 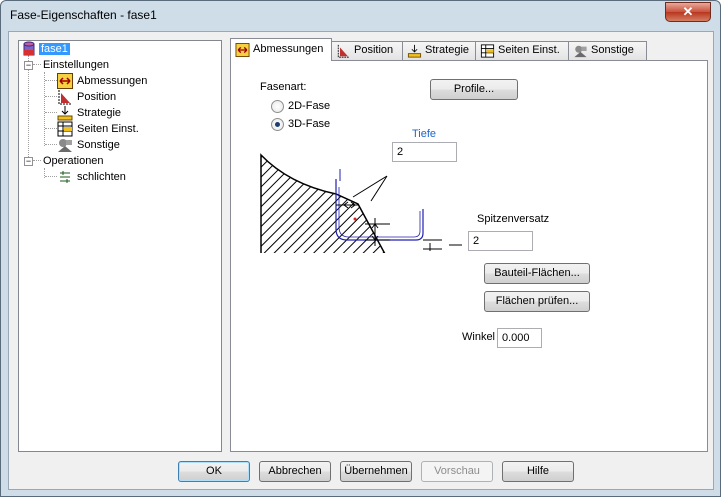 What do you see at coordinates (90, 113) in the screenshot?
I see `tree-item-strategie: Strategie` at bounding box center [90, 113].